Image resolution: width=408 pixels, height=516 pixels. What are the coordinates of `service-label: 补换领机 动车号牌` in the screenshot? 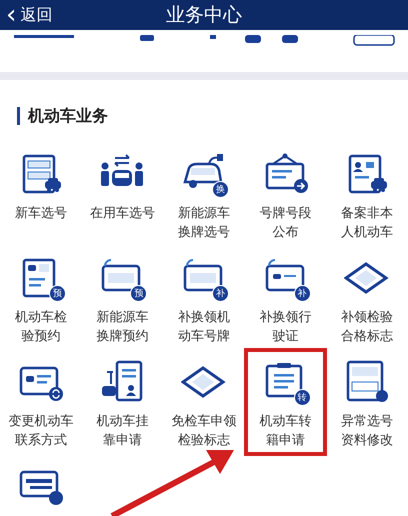 It's located at (204, 327).